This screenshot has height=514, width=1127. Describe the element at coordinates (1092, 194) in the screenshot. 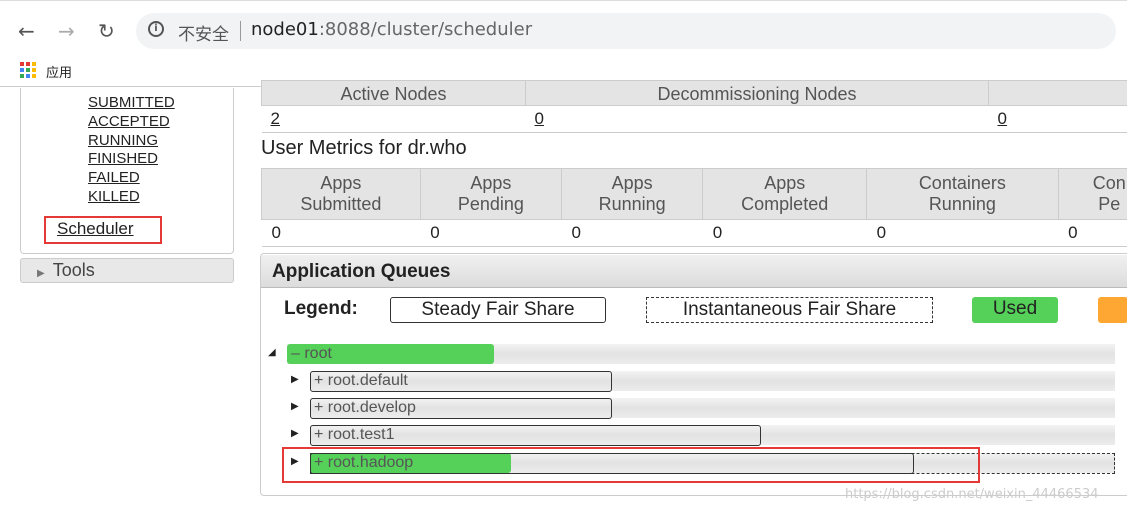

I see `column-header: Con Pe` at that location.